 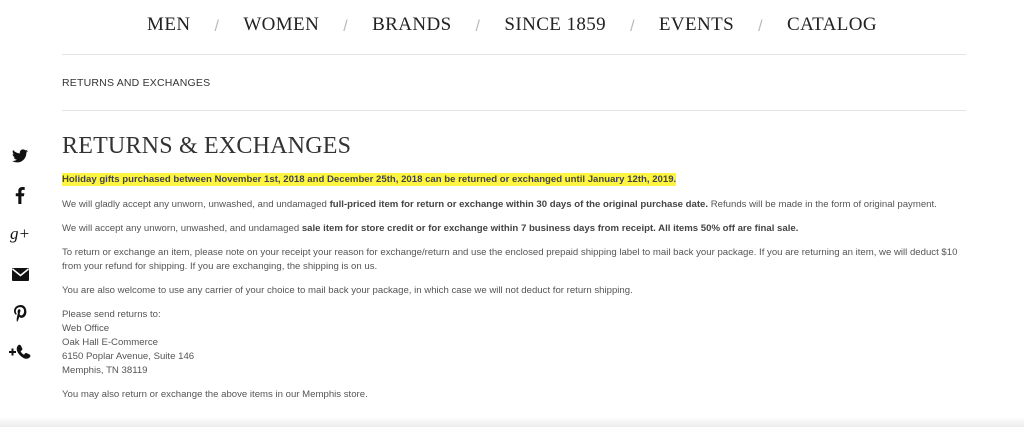 What do you see at coordinates (128, 356) in the screenshot?
I see `address-line: 6150 Poplar Avenue, Suite 146` at bounding box center [128, 356].